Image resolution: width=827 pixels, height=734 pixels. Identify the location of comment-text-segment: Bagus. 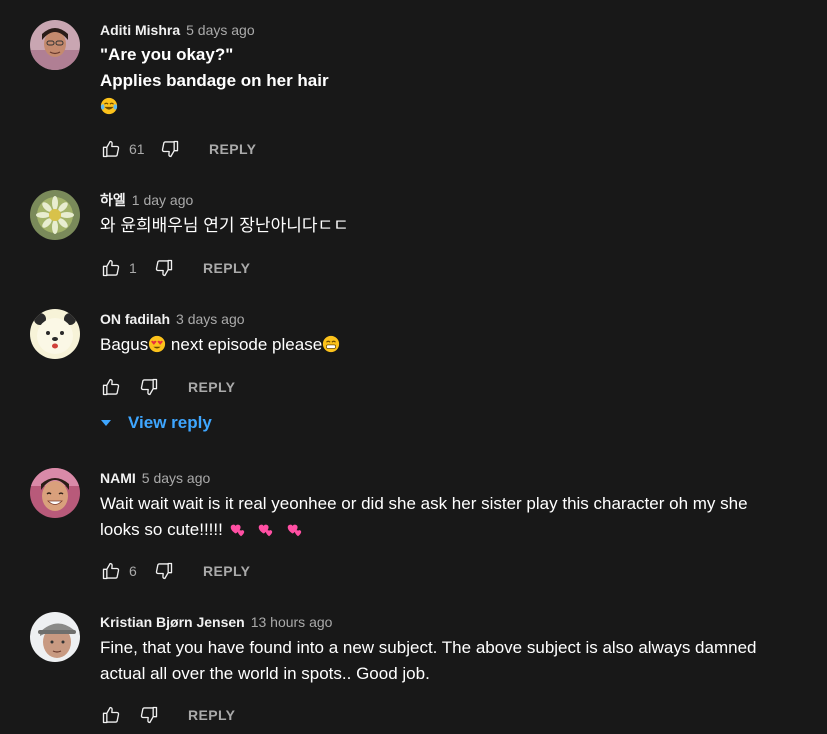
(124, 344).